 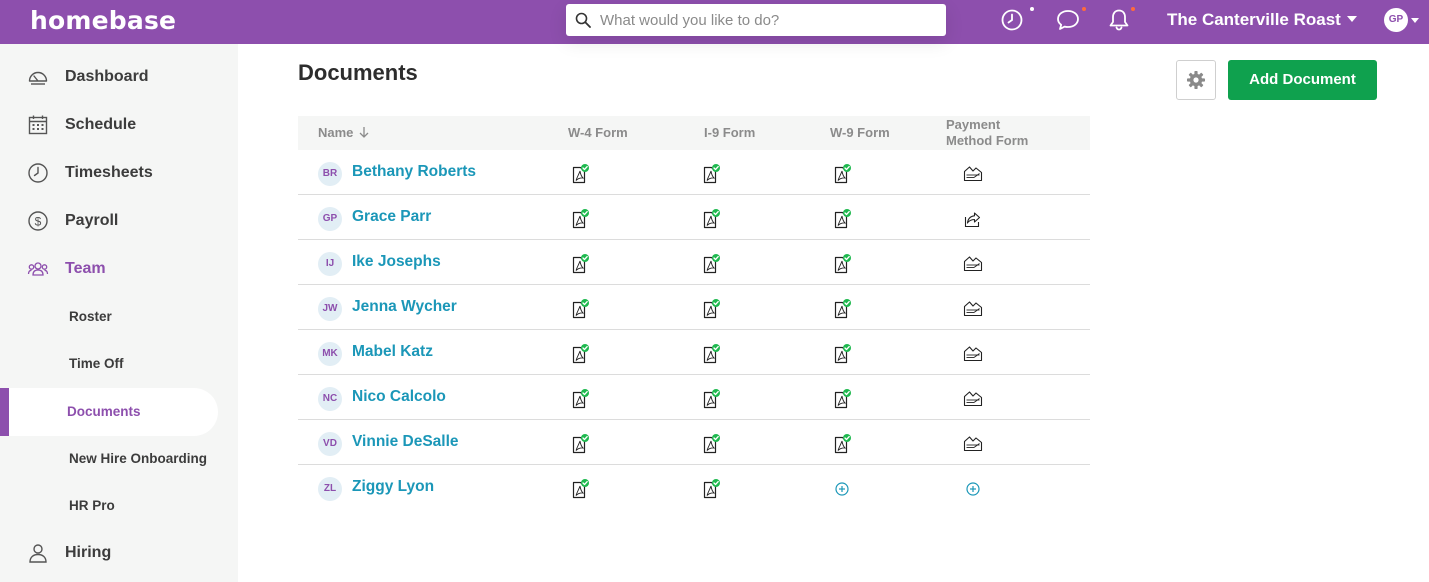 What do you see at coordinates (119, 317) in the screenshot?
I see `sidebar-subitem-roster: Roster` at bounding box center [119, 317].